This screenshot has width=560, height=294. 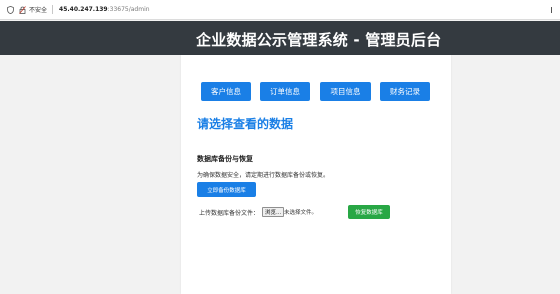 I want to click on restore-database-button: 恢复数据库, so click(x=369, y=212).